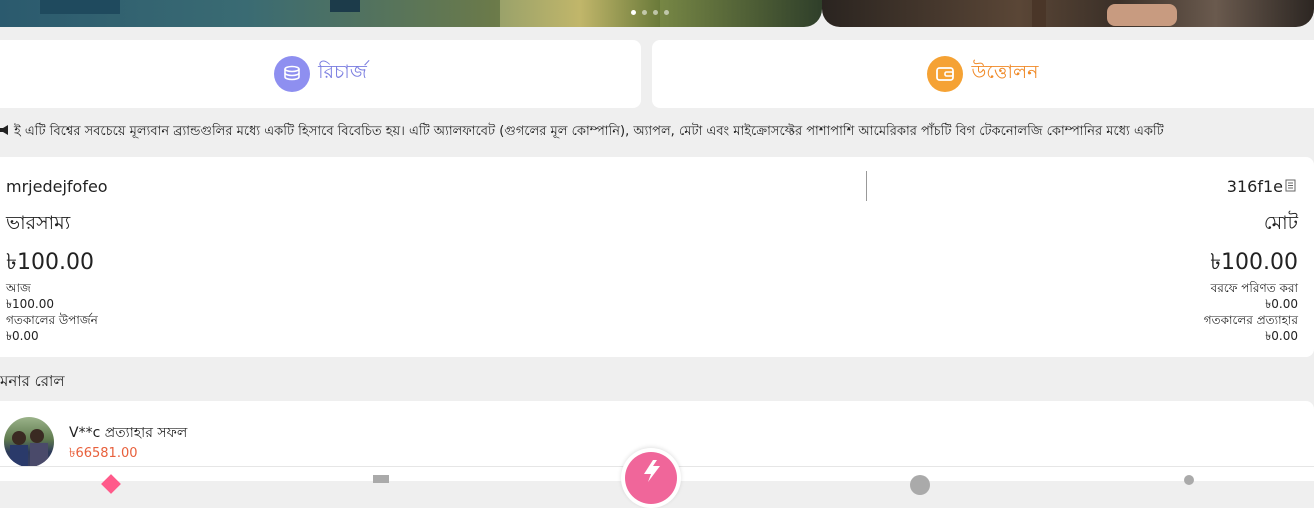 The height and width of the screenshot is (508, 1314). I want to click on banner-dot-active, so click(633, 12).